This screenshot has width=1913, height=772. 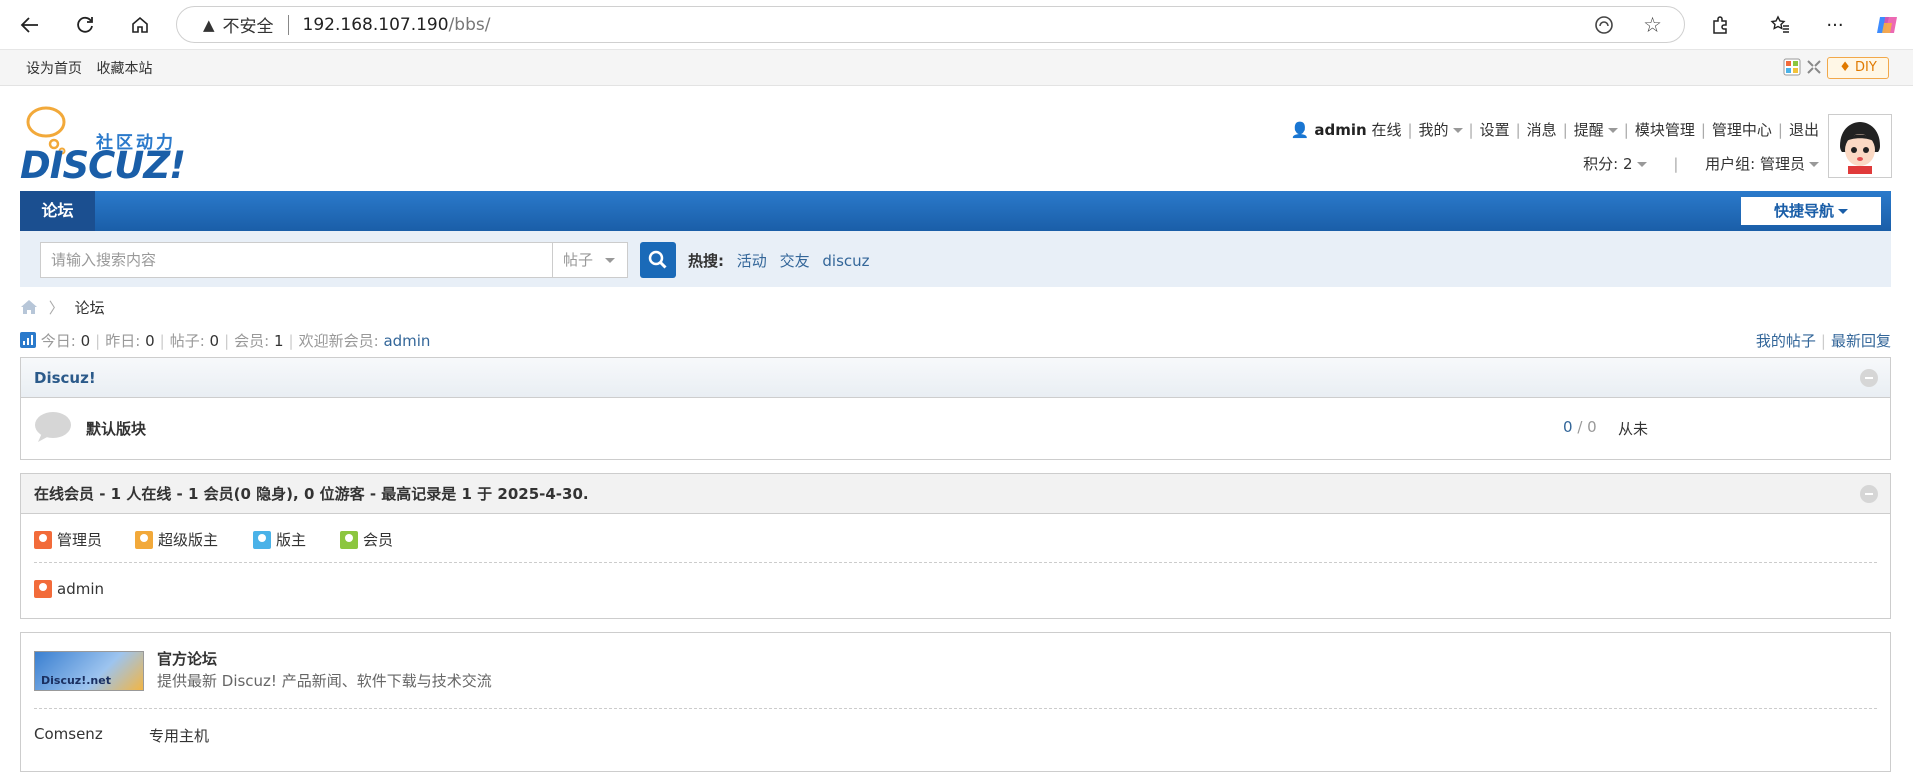 I want to click on breadcrumb-current: 论坛, so click(x=90, y=308).